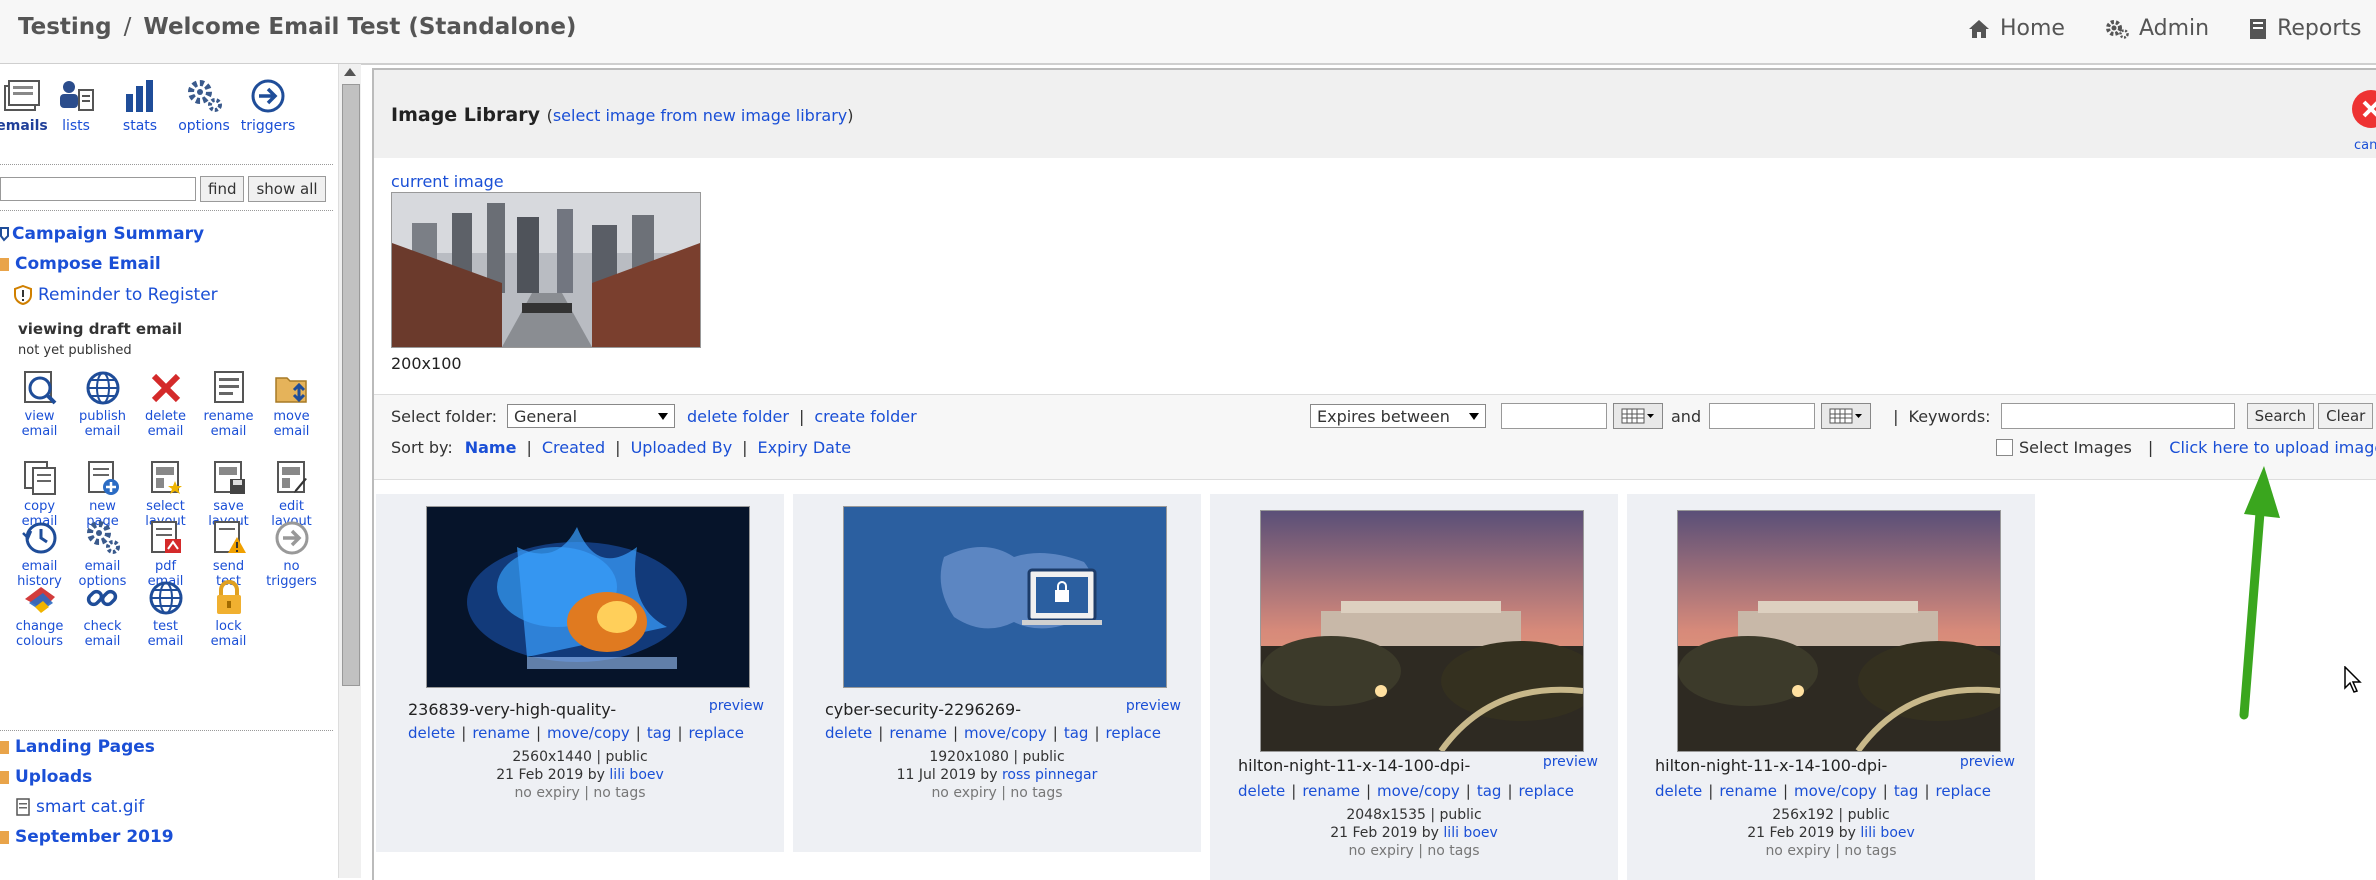 This screenshot has height=880, width=2376. What do you see at coordinates (116, 295) in the screenshot?
I see `reminder-email-link: Reminder to Register` at bounding box center [116, 295].